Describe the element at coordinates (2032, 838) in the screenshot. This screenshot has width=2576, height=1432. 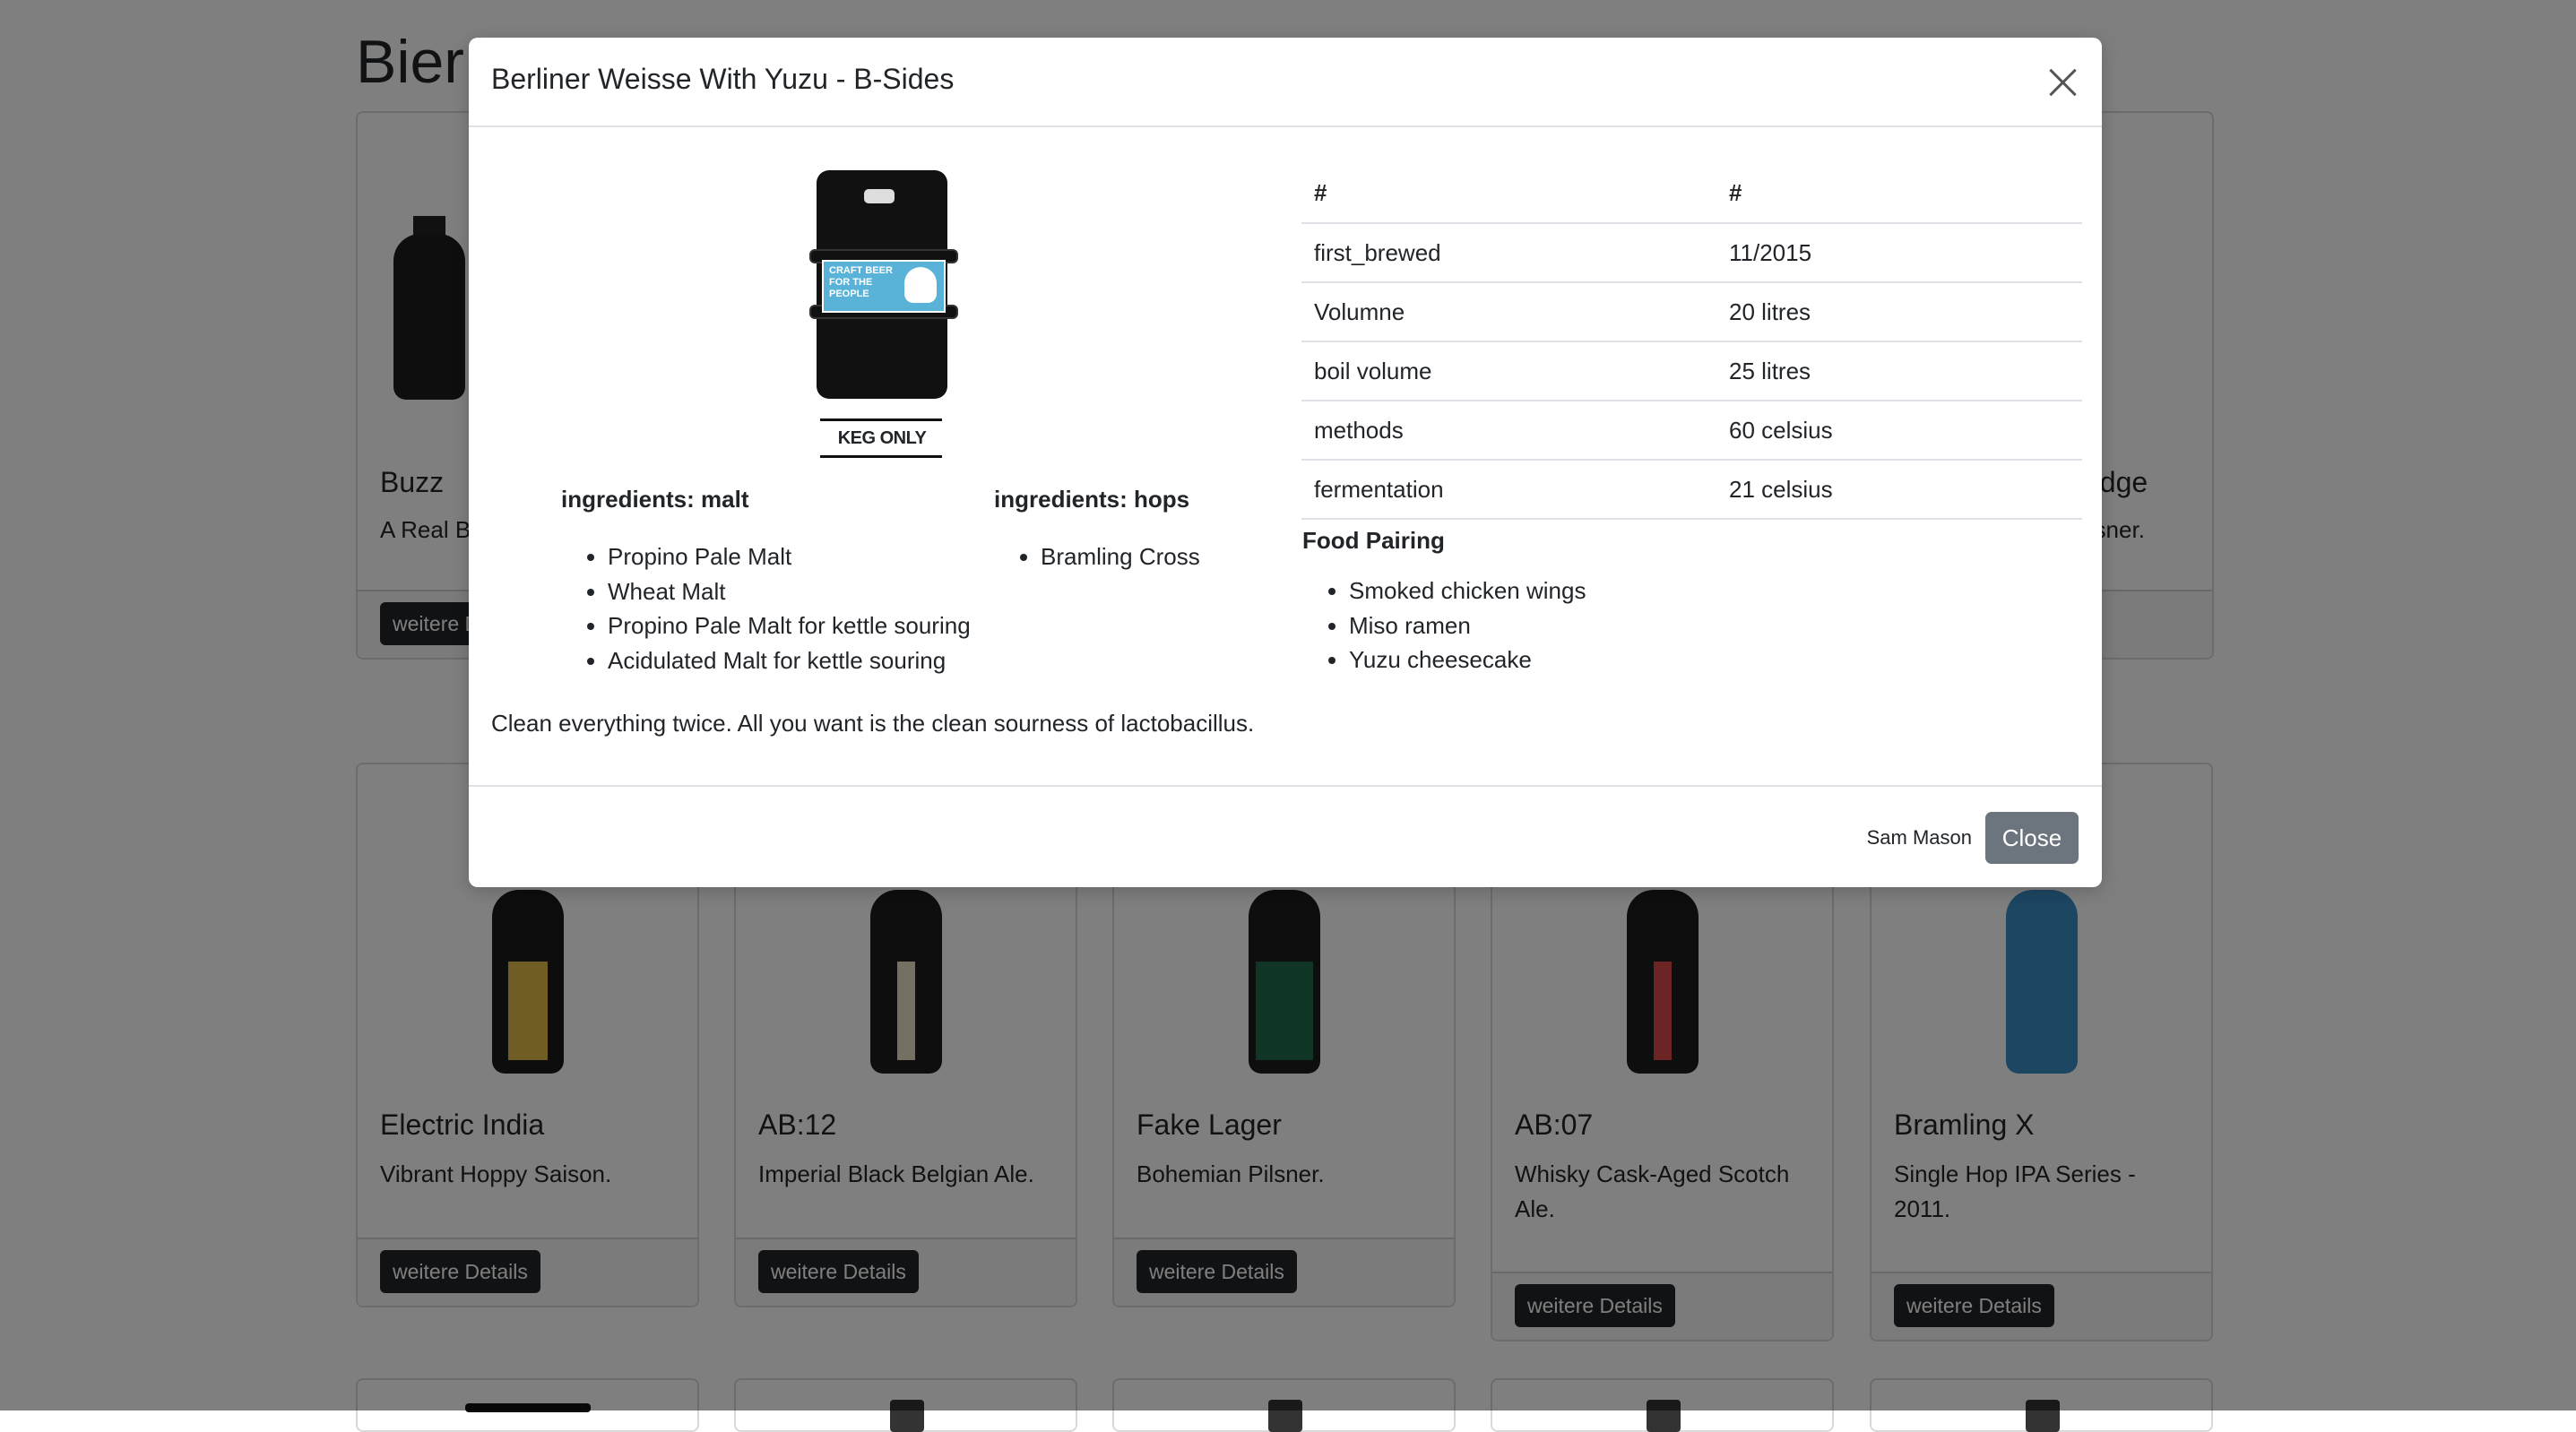
I see `close-button: Close` at that location.